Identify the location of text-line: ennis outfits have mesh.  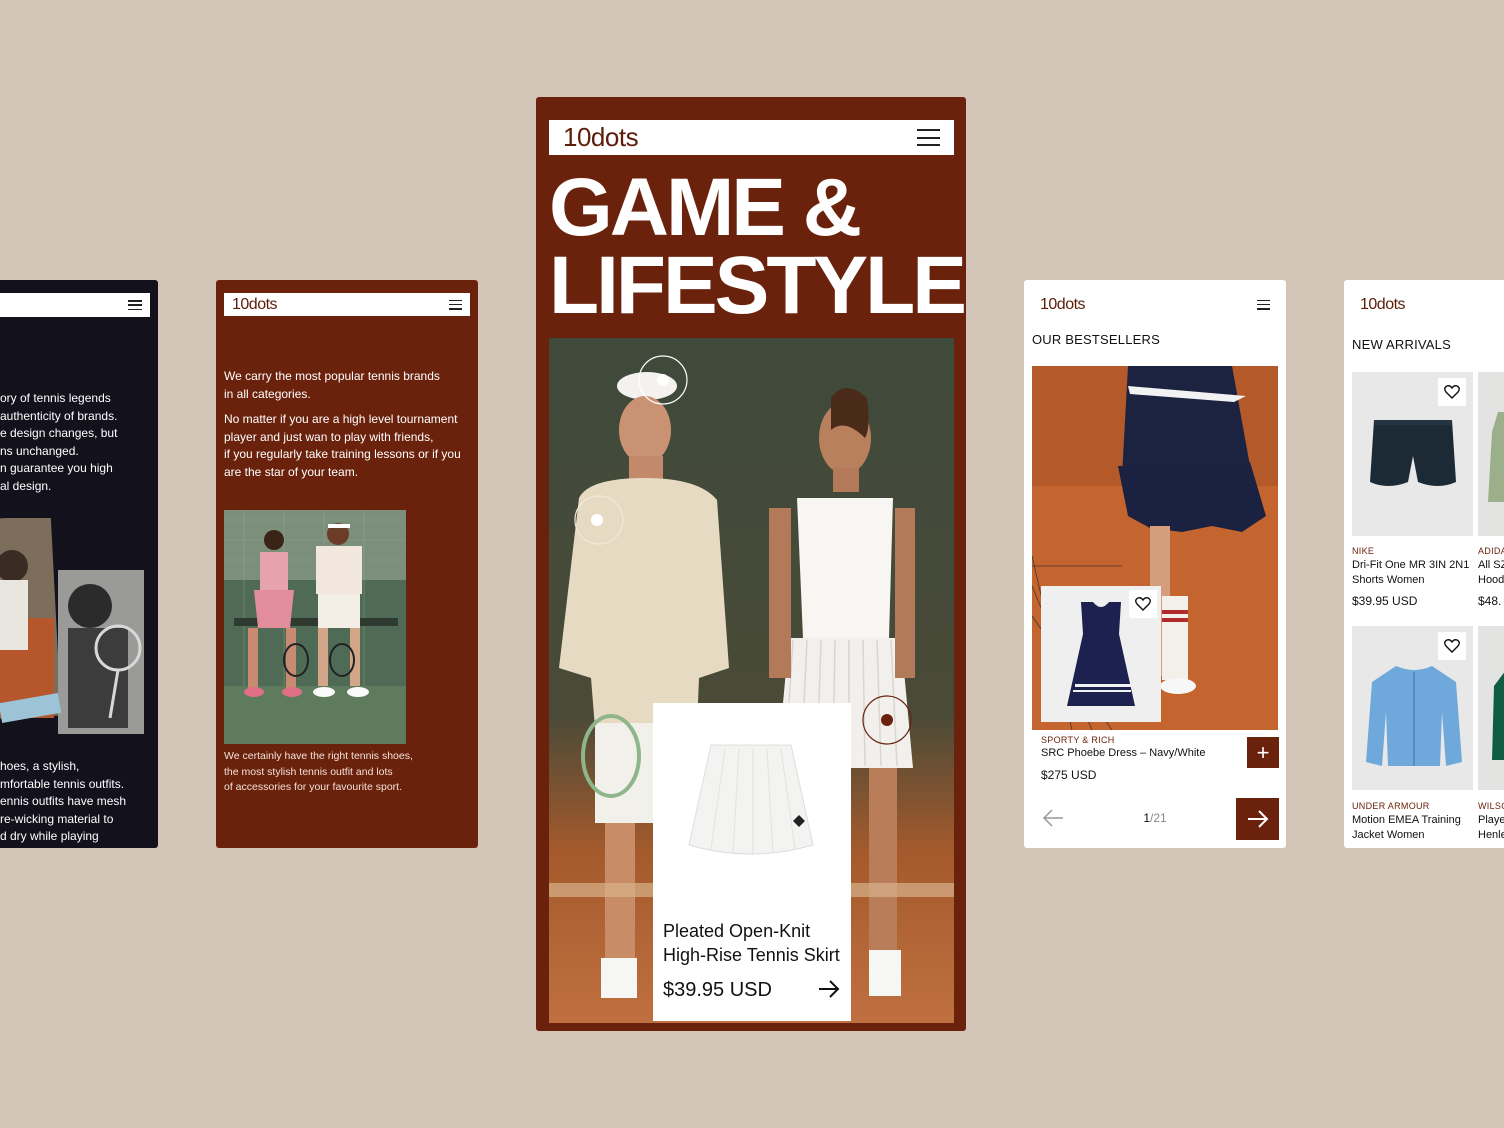
(63, 801).